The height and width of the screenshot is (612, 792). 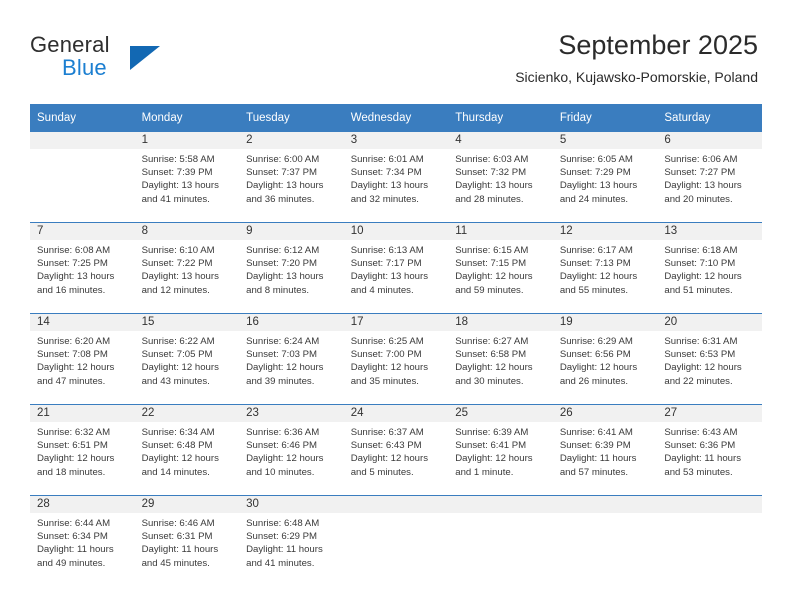 What do you see at coordinates (709, 140) in the screenshot?
I see `day-number: 6` at bounding box center [709, 140].